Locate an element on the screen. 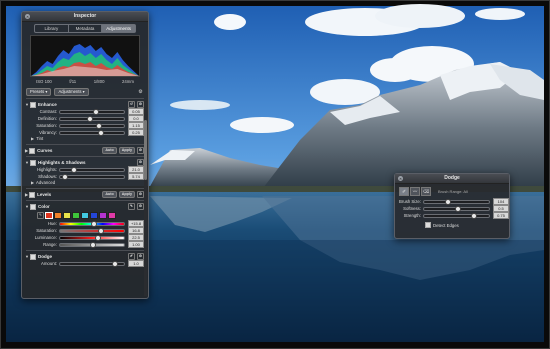 This screenshot has height=349, width=550. levels-header: ▶ Levels Auto Apply ⚙ is located at coordinates (84, 194).